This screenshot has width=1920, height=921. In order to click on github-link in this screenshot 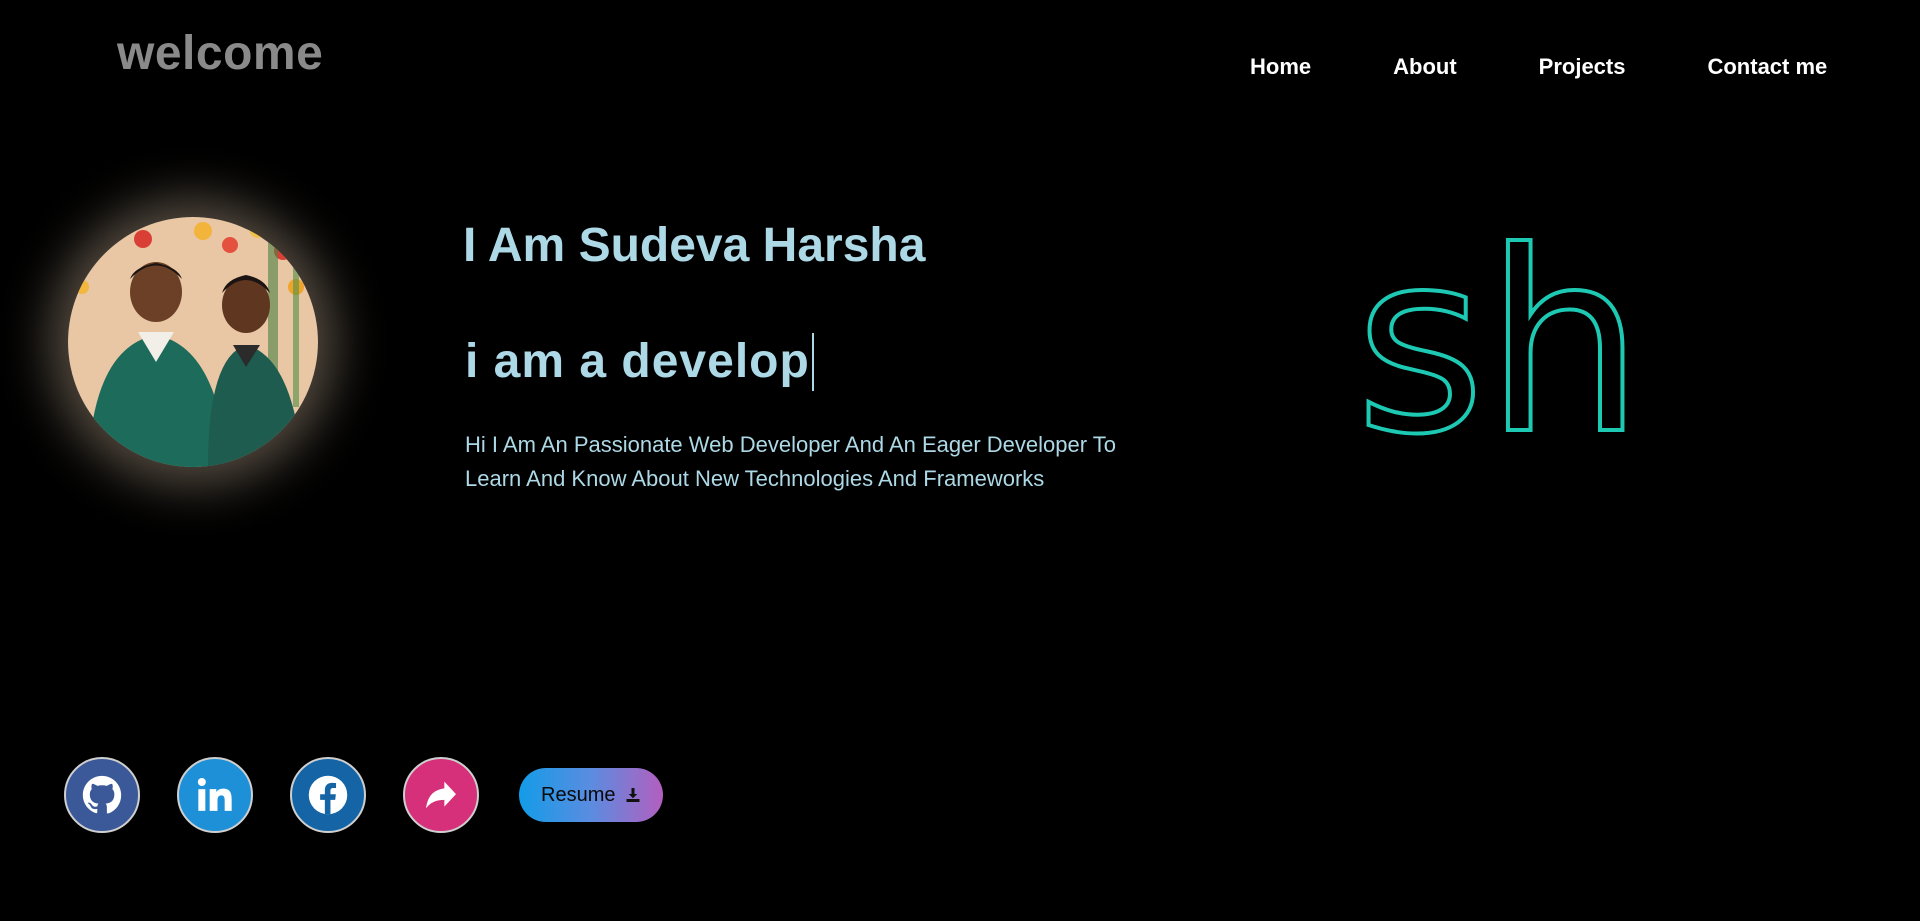, I will do `click(102, 795)`.